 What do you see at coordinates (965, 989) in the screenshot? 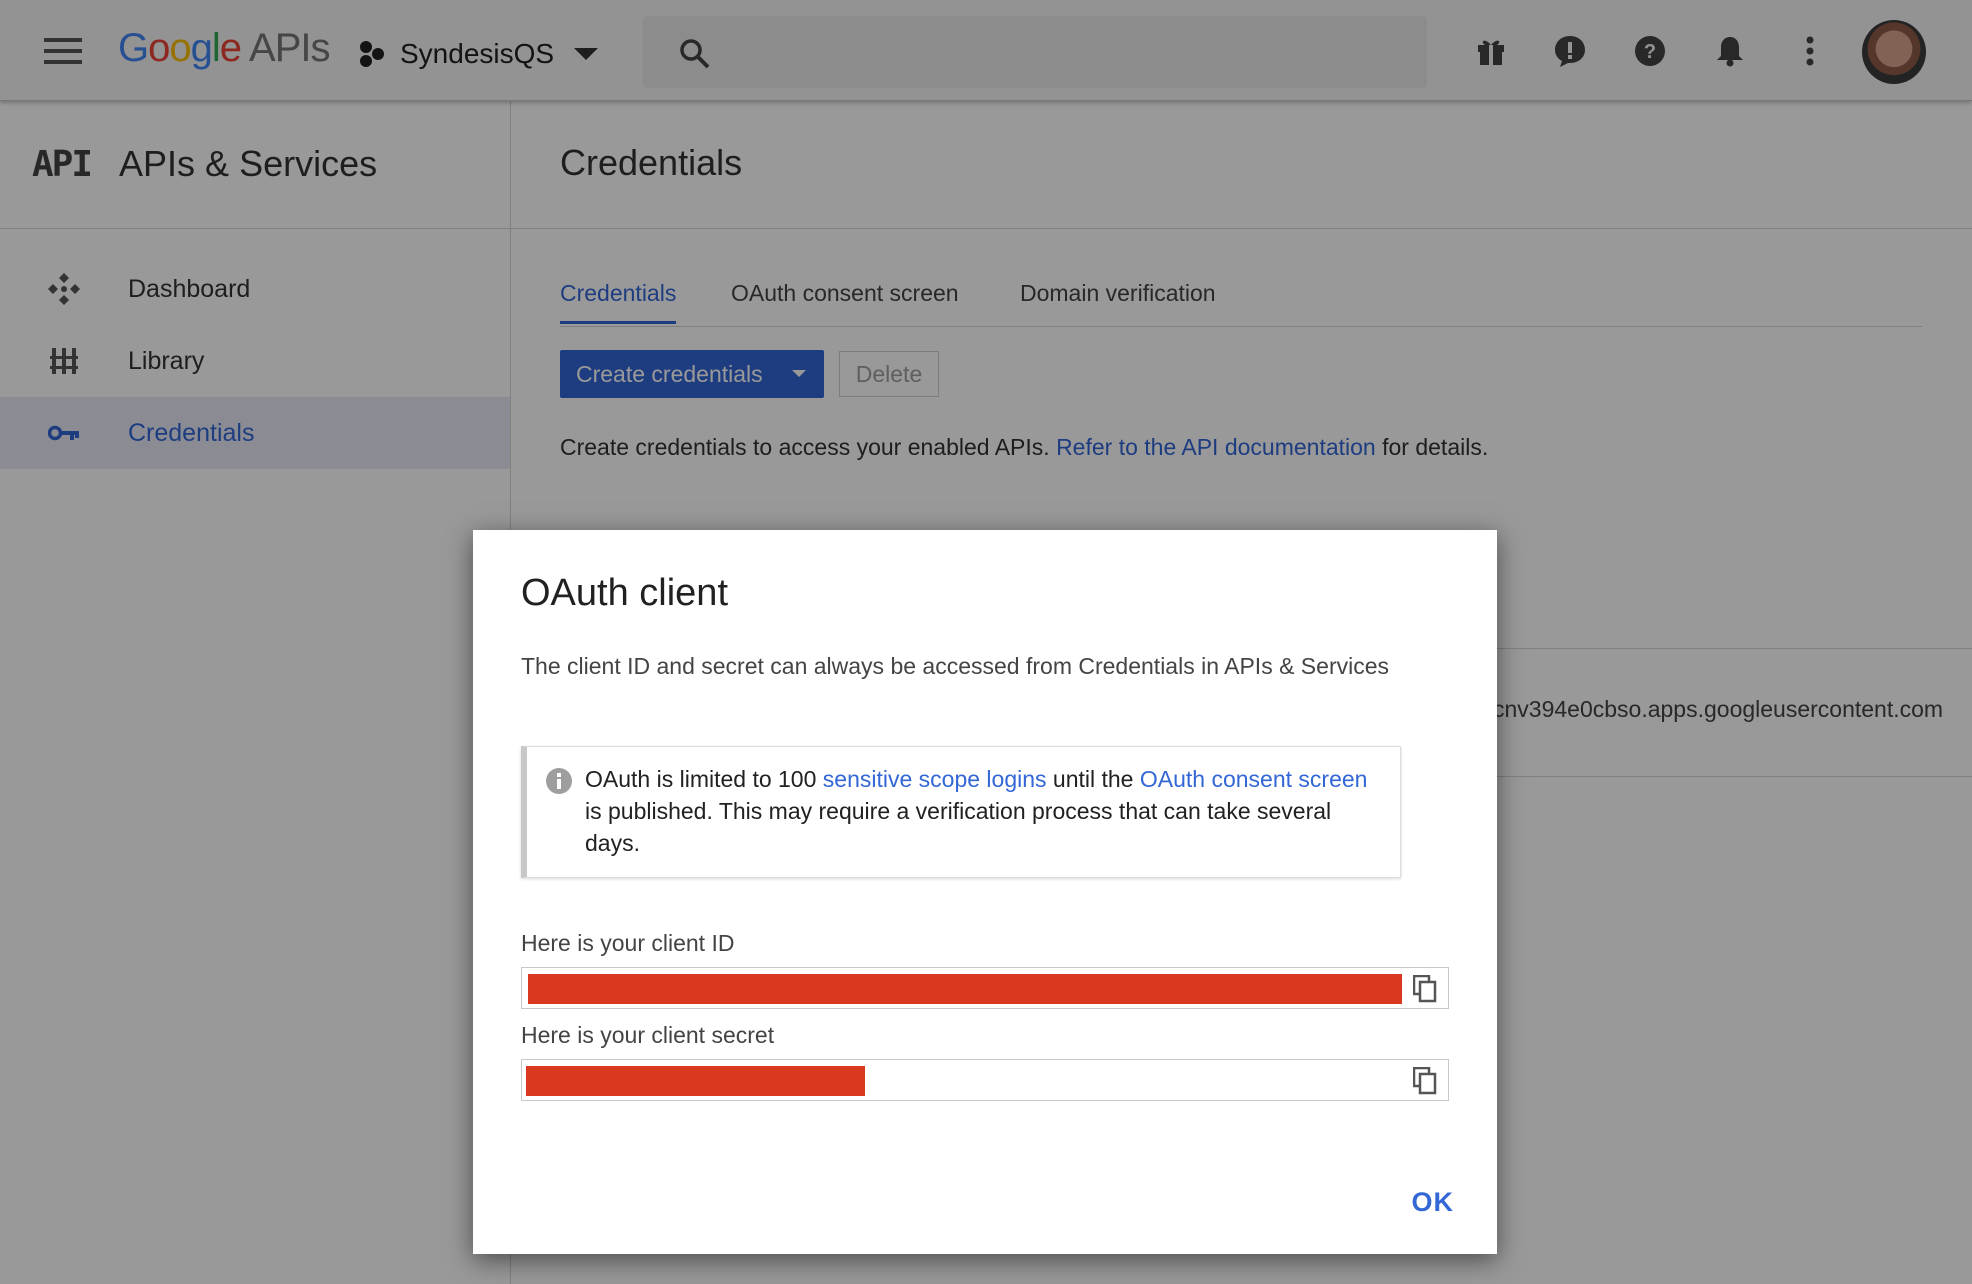
I see `client-id-redacted-value` at bounding box center [965, 989].